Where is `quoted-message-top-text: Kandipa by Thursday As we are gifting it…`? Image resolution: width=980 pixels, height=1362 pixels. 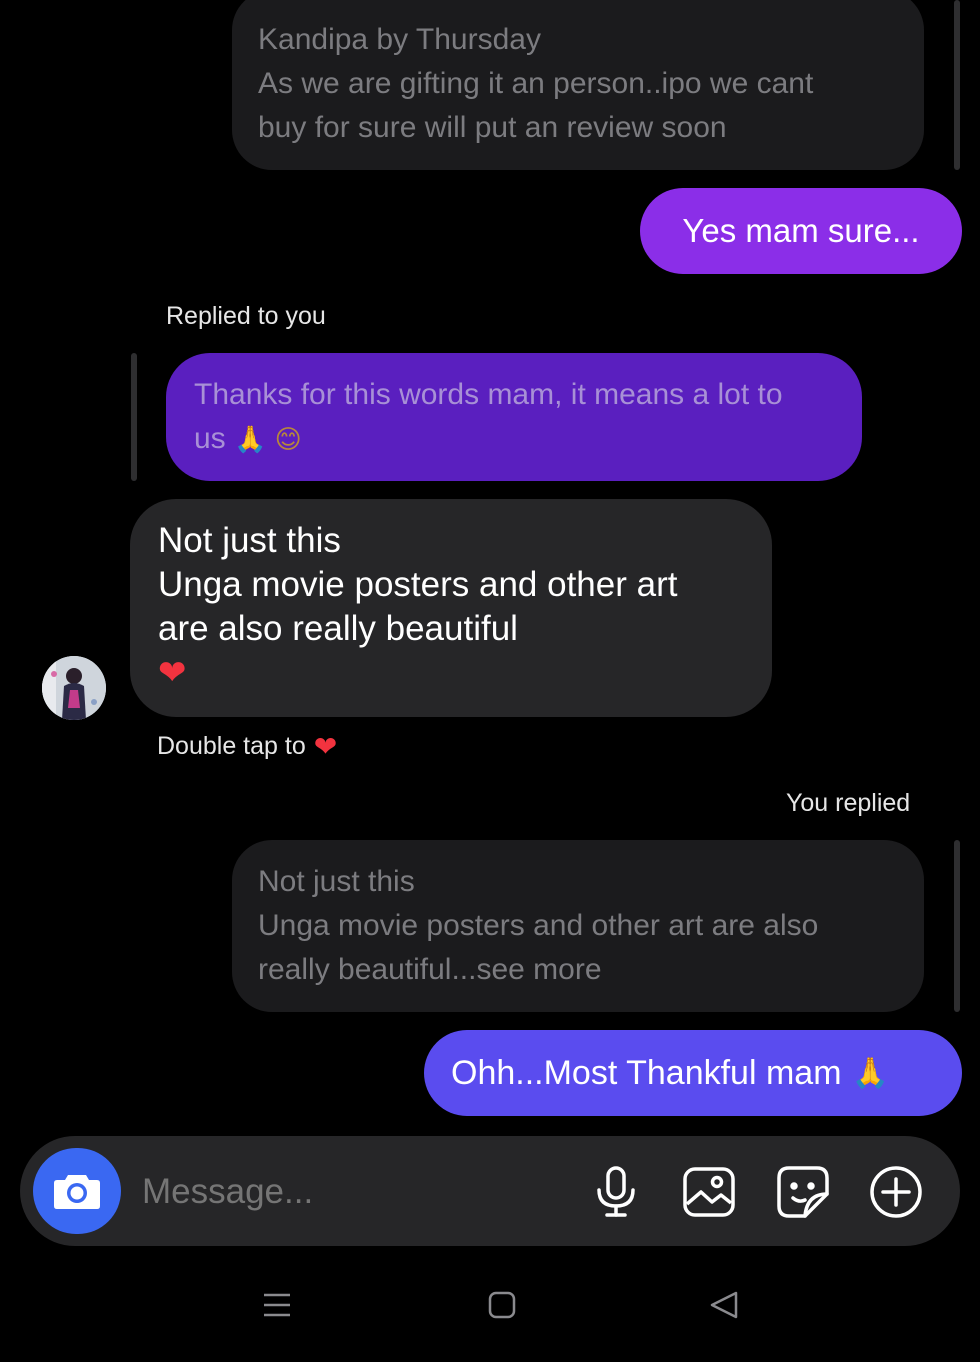
quoted-message-top-text: Kandipa by Thursday As we are gifting it… is located at coordinates (536, 83).